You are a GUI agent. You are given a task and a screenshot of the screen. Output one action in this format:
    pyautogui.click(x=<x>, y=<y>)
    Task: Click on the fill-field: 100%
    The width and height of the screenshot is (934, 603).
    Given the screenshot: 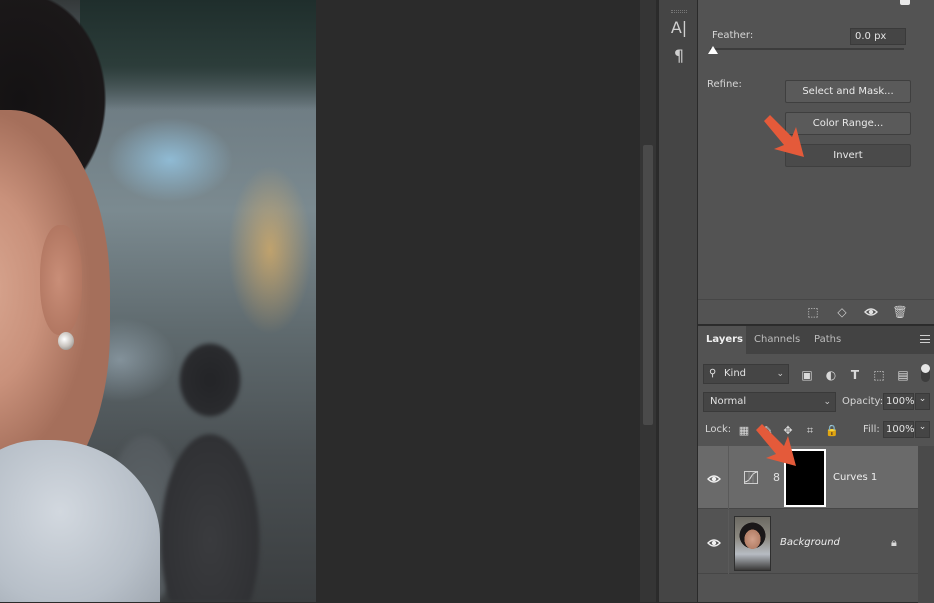 What is the action you would take?
    pyautogui.click(x=899, y=429)
    